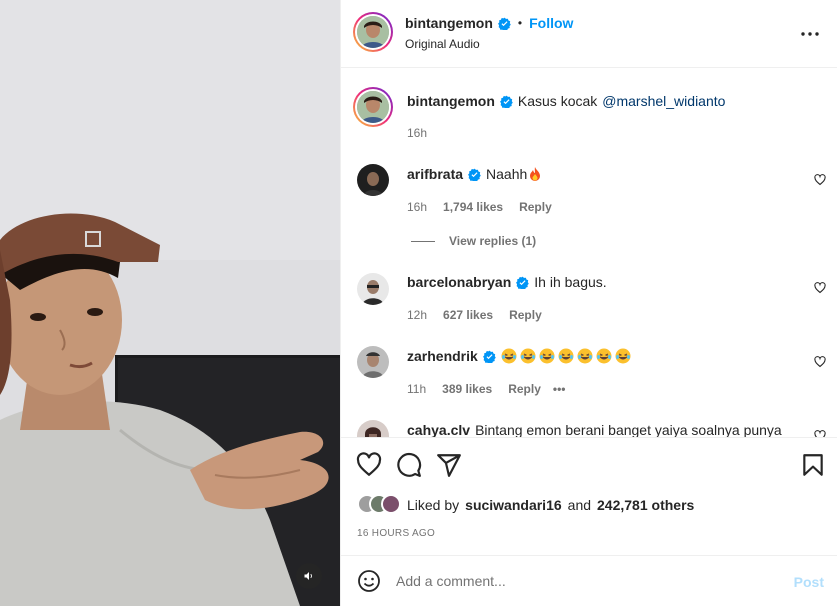 This screenshot has height=606, width=837. Describe the element at coordinates (586, 581) in the screenshot. I see `comment-input` at that location.